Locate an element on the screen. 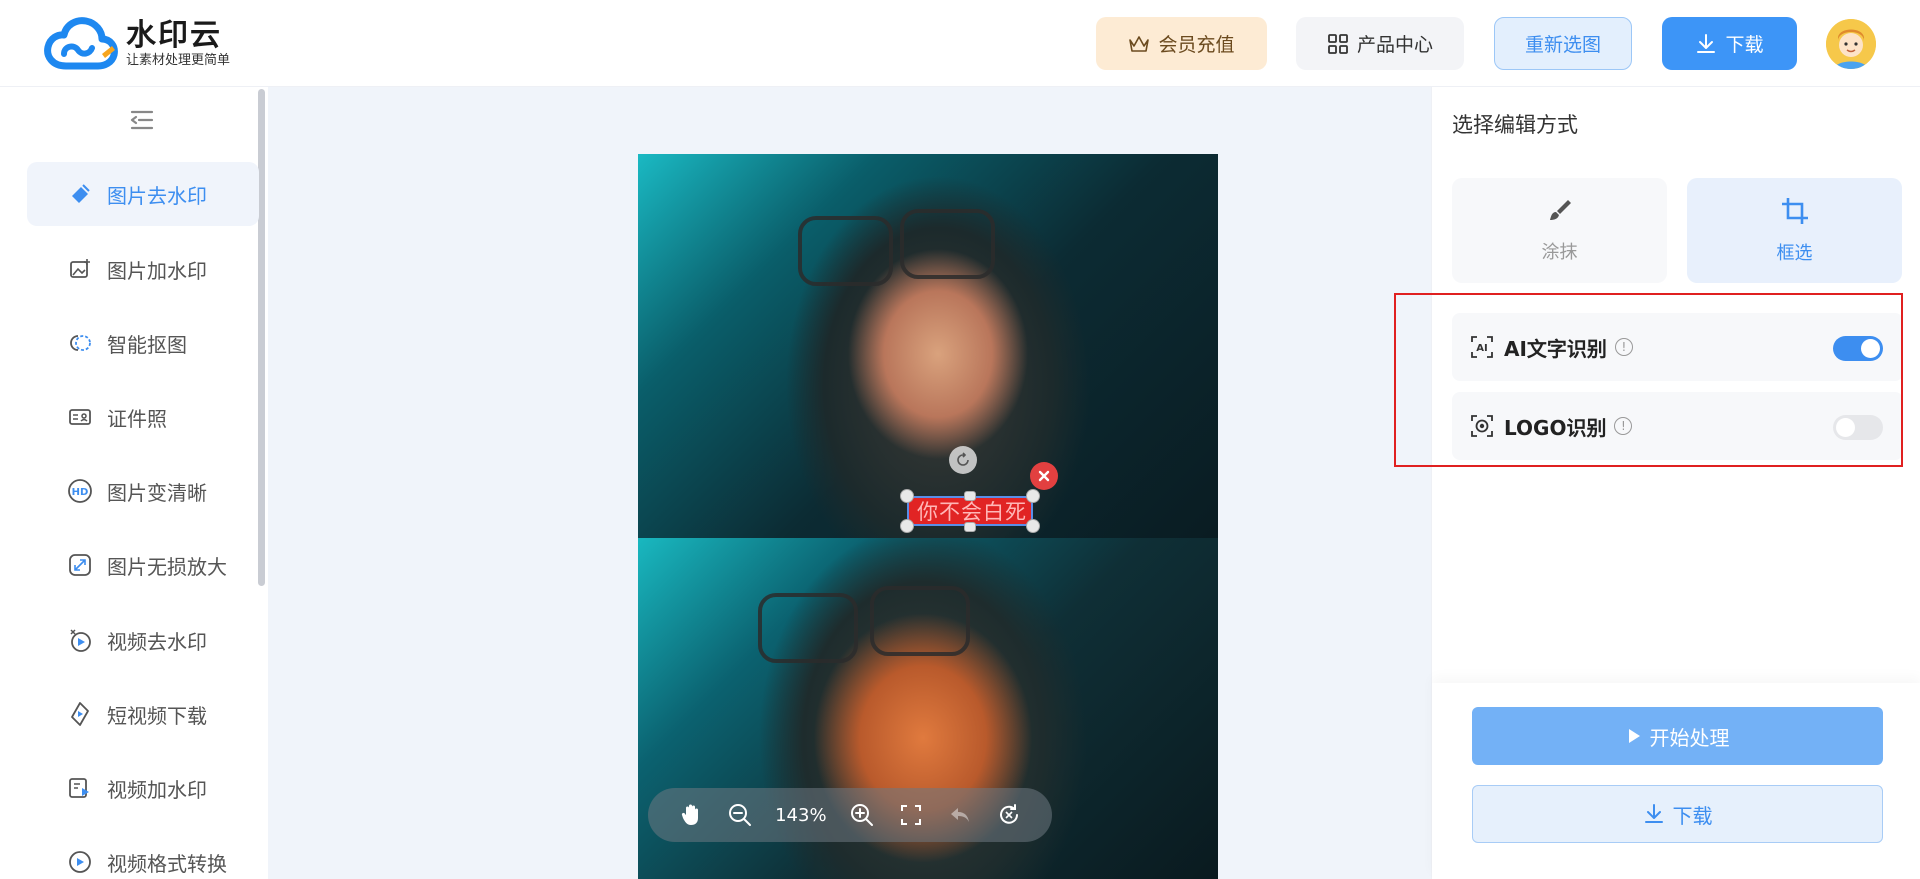 This screenshot has height=879, width=1920. start-processing-label: 开始处理 is located at coordinates (1689, 737).